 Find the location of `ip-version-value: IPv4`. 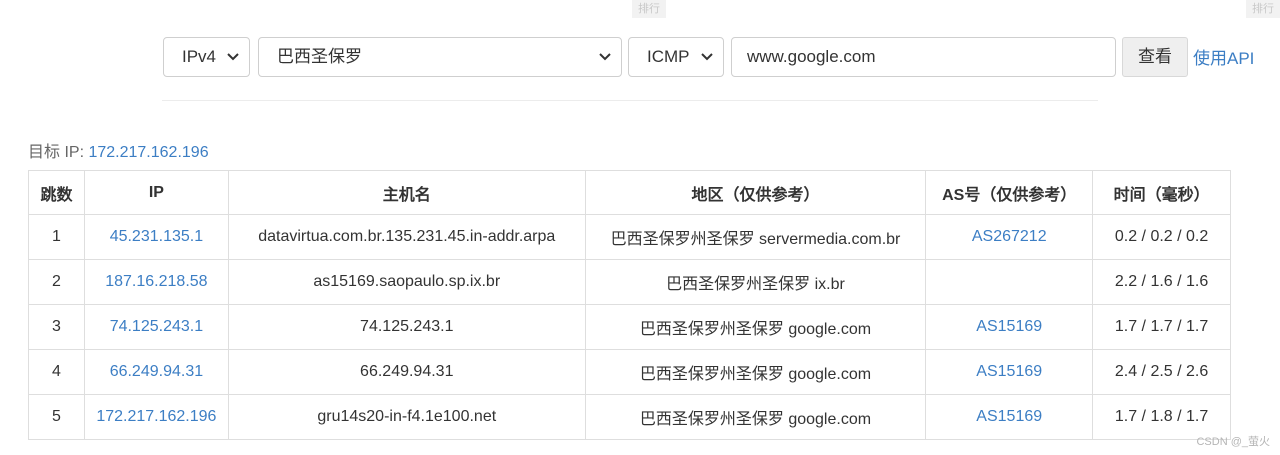

ip-version-value: IPv4 is located at coordinates (199, 56).